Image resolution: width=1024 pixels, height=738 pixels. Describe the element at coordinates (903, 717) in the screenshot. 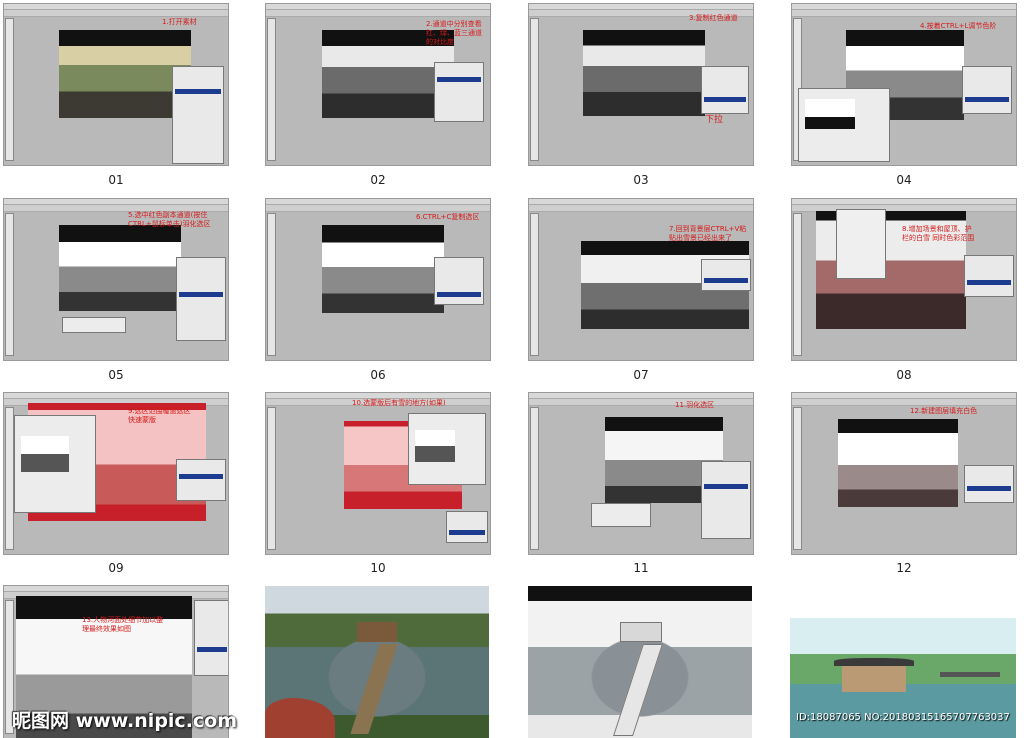

I see `nipic-watermark-id: ID:18087065 NO:20180315165707763037` at that location.